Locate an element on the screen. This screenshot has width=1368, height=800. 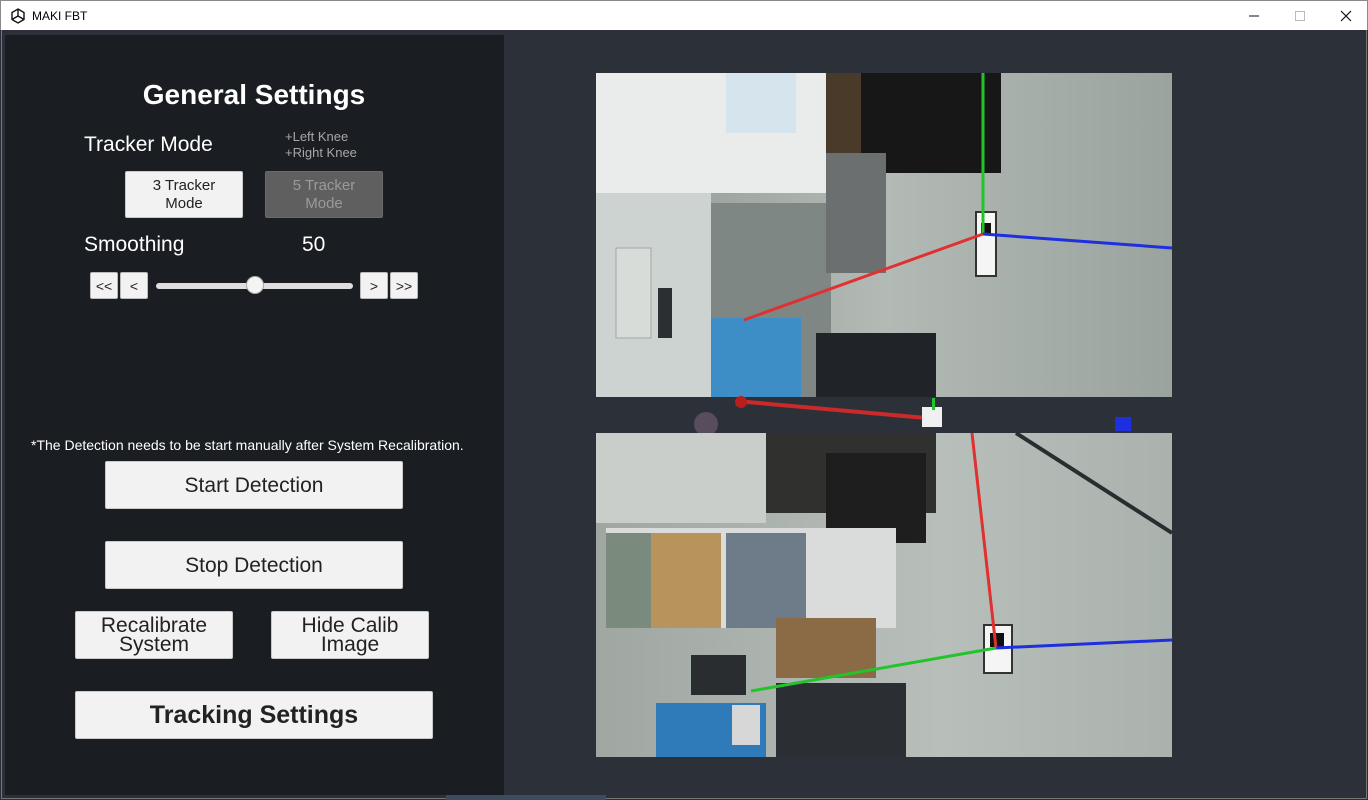
smoothing-value: 50 is located at coordinates (314, 244).